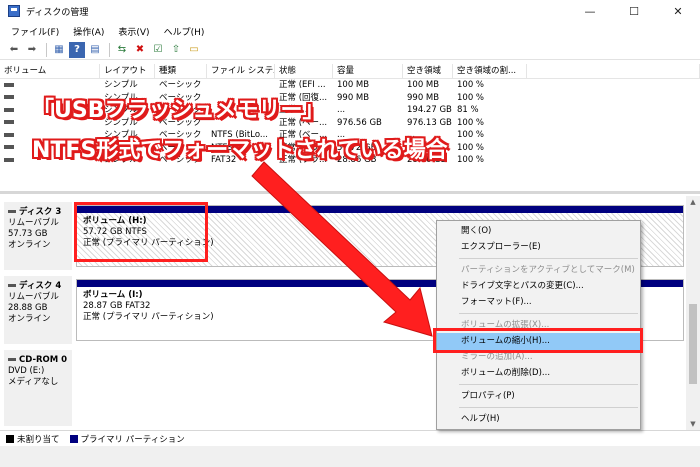 The width and height of the screenshot is (700, 467). I want to click on folder-up-icon: ⇧, so click(176, 50).